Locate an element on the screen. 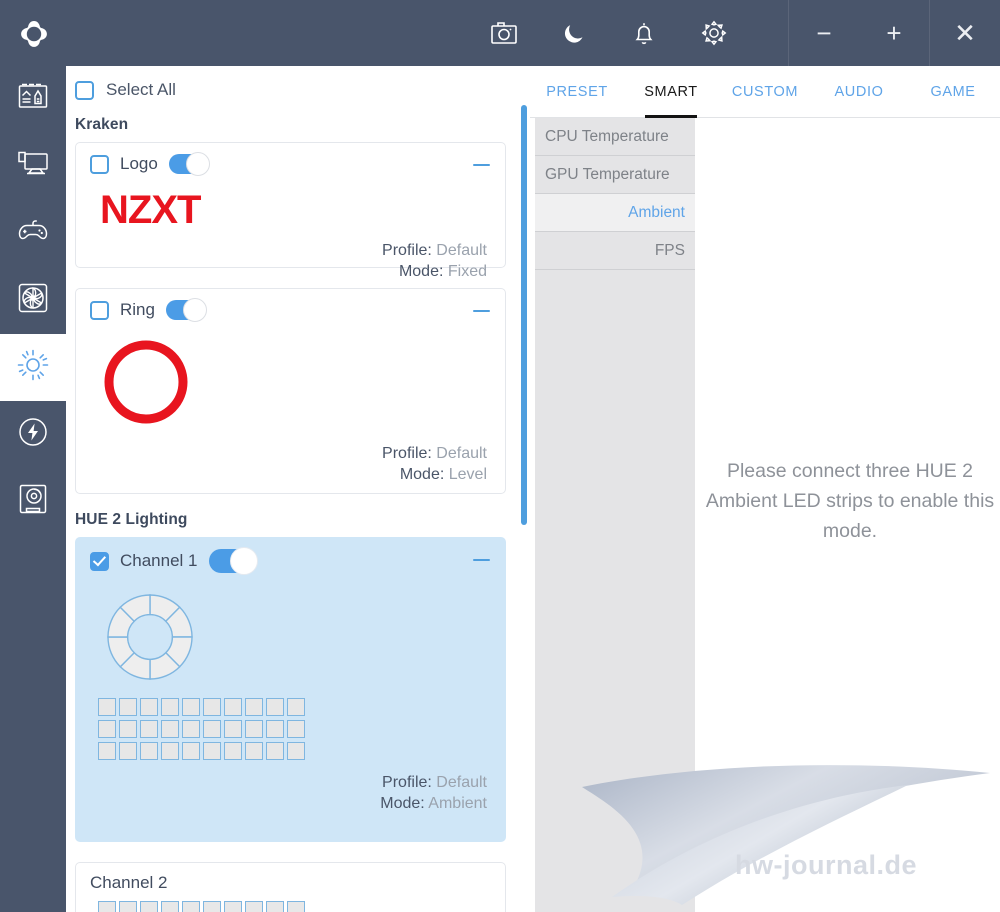  select-all-row: Select All is located at coordinates (296, 83).